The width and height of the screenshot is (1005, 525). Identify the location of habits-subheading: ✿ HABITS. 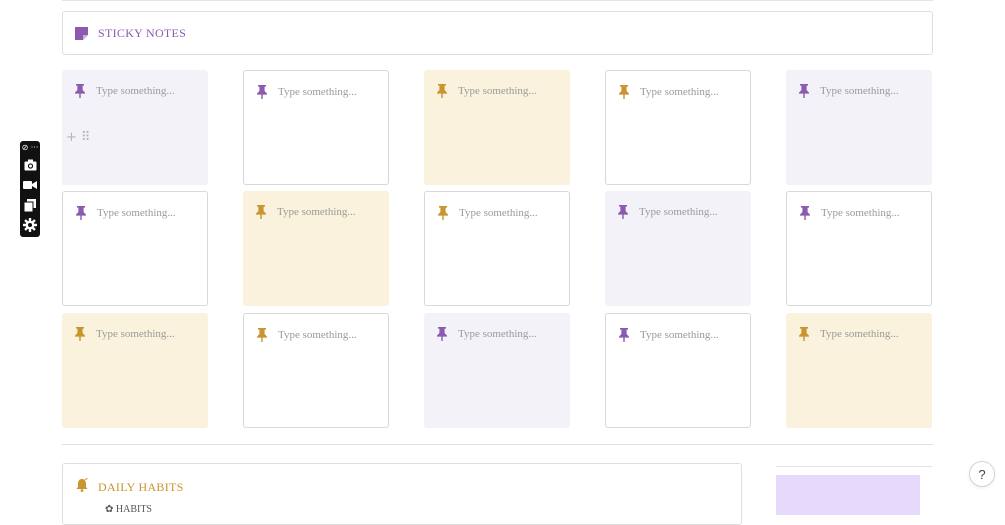
(128, 509).